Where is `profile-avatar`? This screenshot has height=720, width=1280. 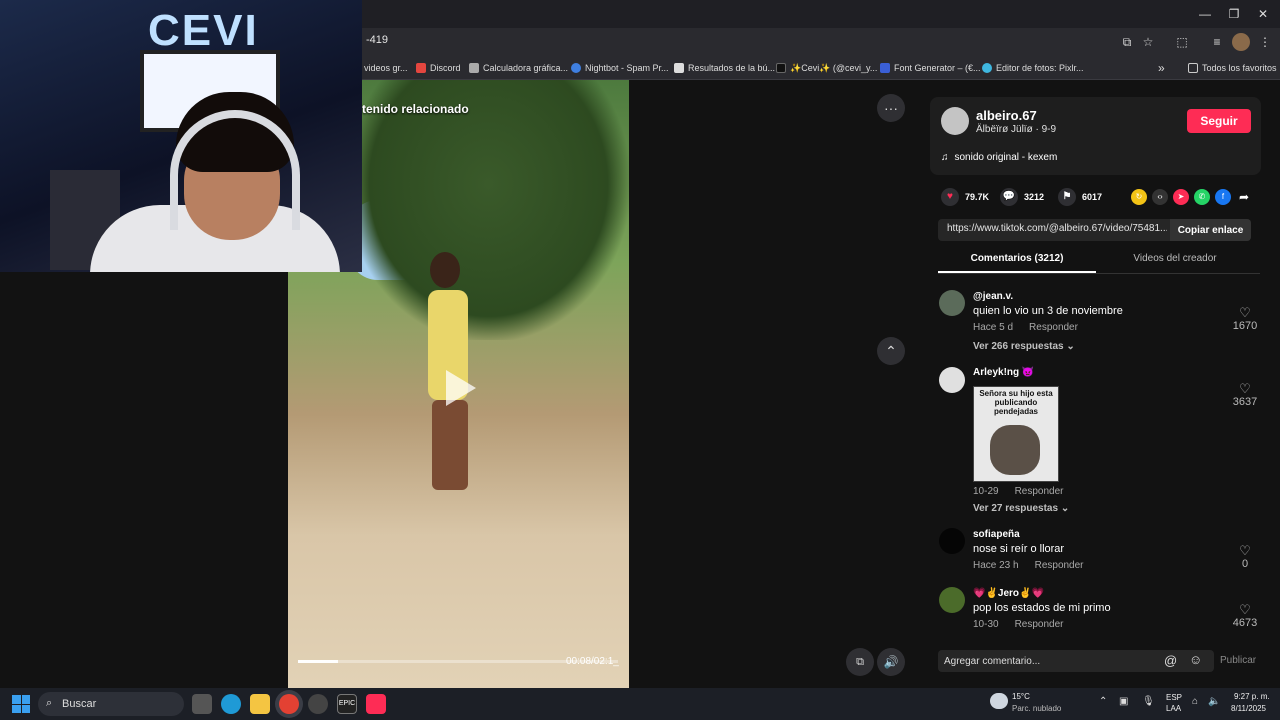
profile-avatar is located at coordinates (1241, 42).